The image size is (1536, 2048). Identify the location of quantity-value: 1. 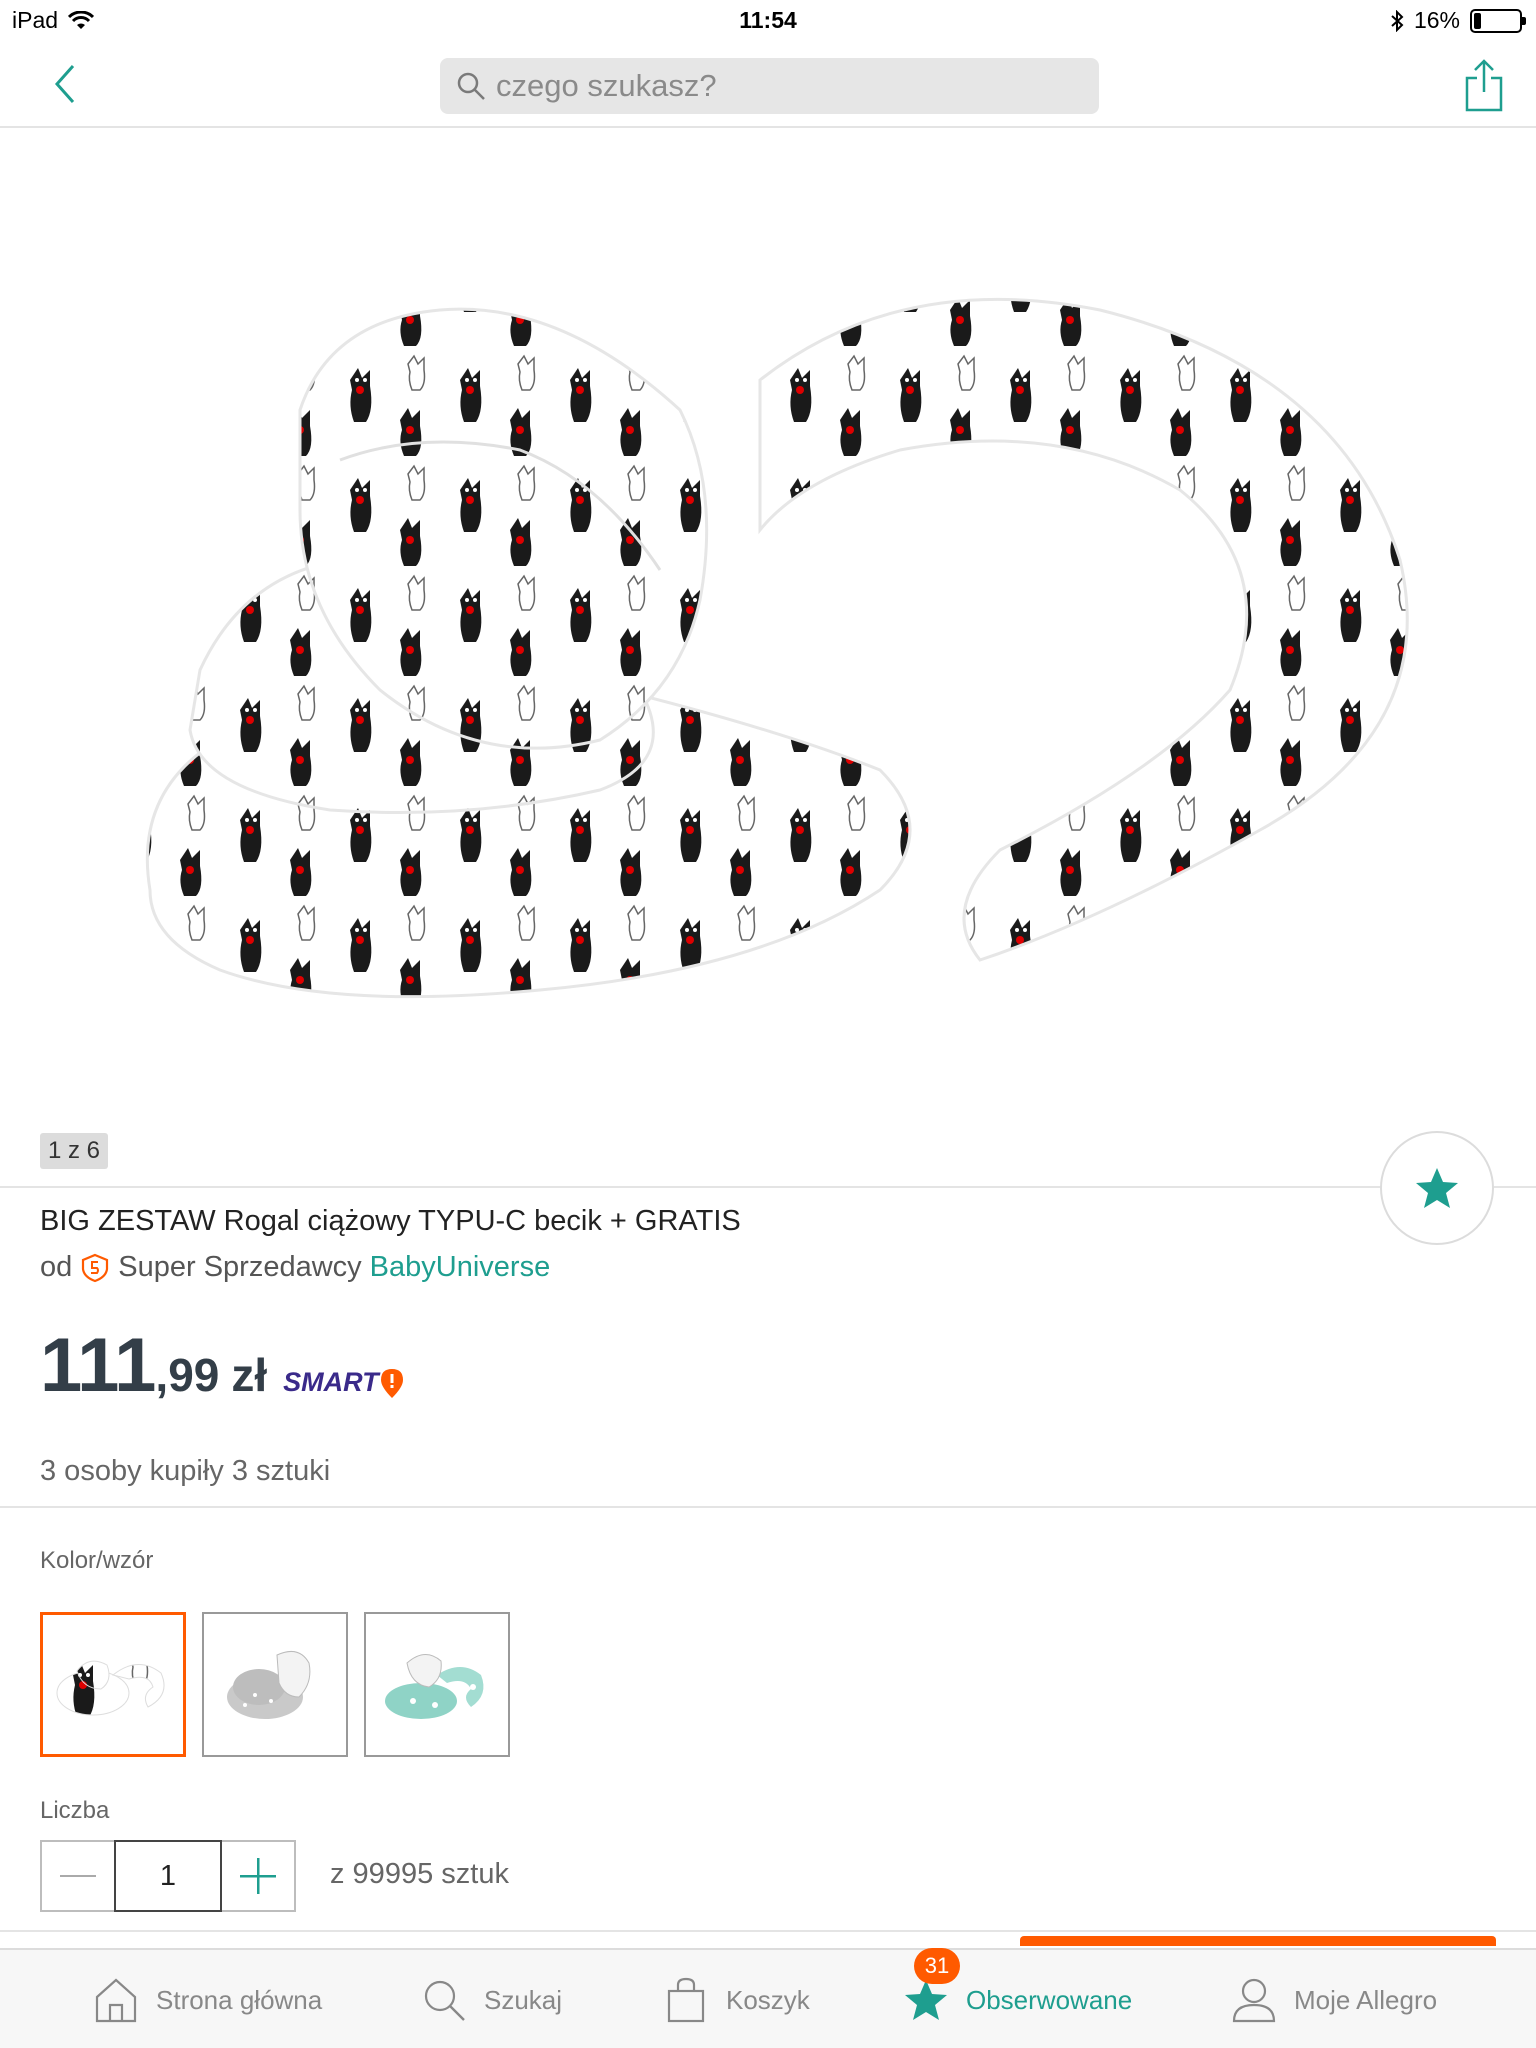
(168, 1876).